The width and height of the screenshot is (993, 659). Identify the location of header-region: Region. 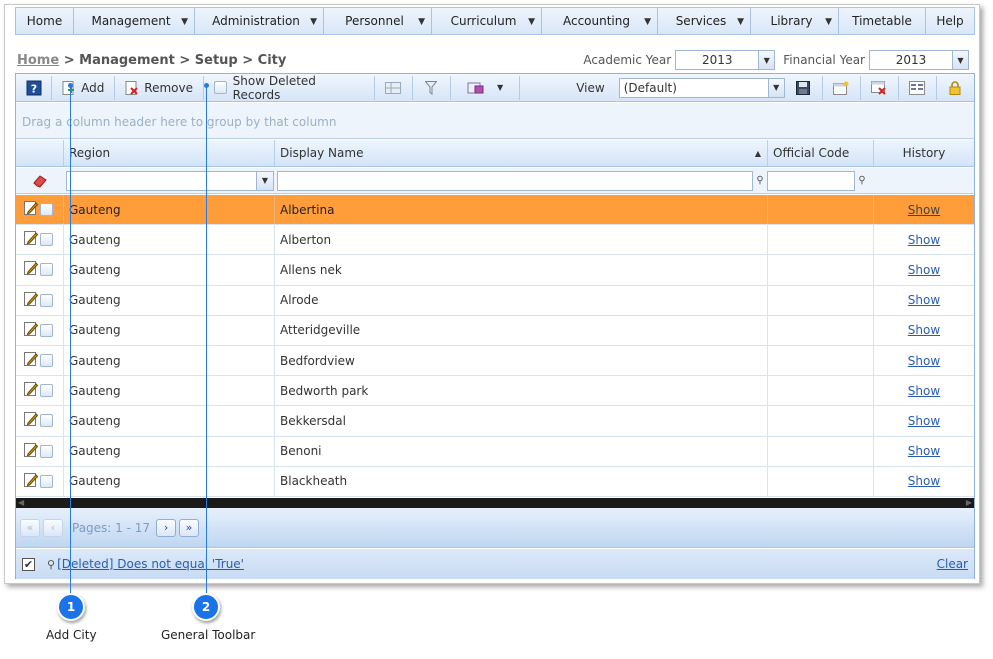
(169, 153).